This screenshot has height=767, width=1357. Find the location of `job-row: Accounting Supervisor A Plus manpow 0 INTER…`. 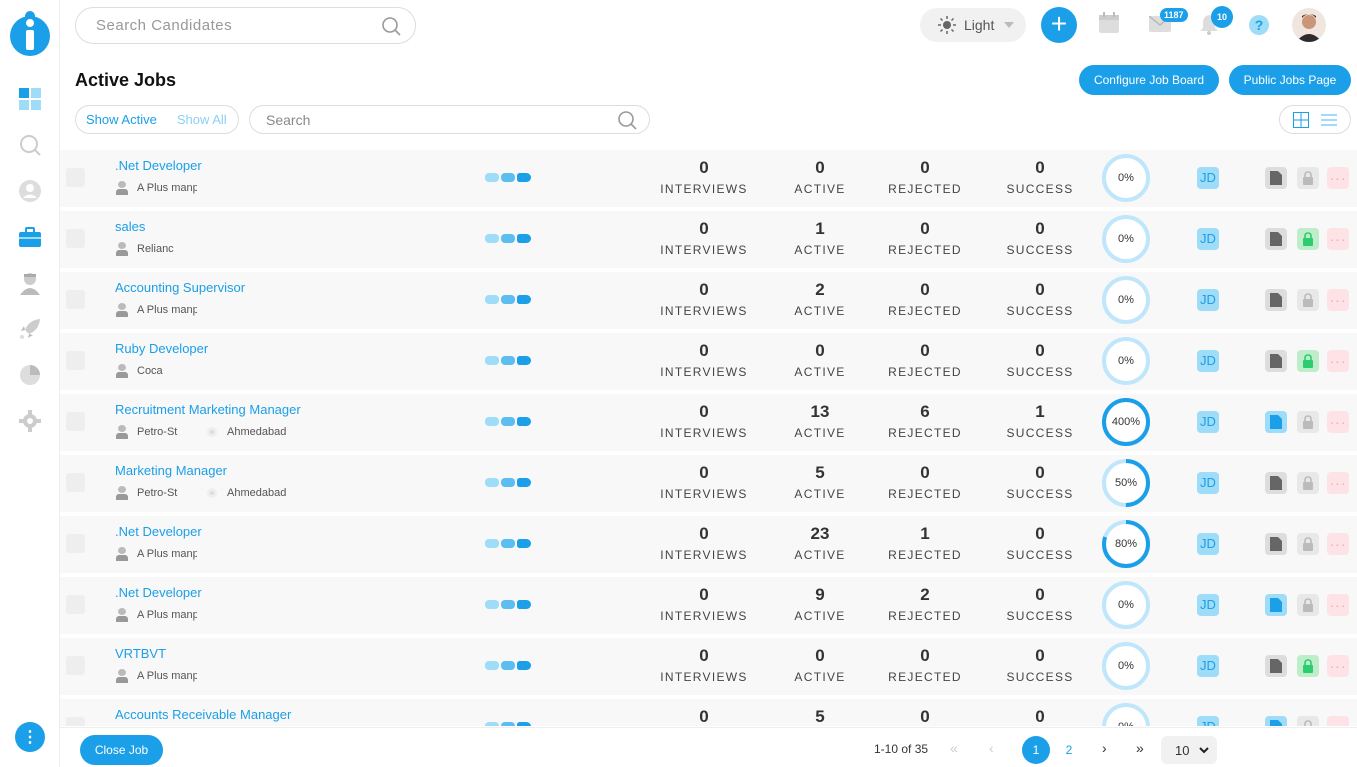

job-row: Accounting Supervisor A Plus manpow 0 INTER… is located at coordinates (708, 300).